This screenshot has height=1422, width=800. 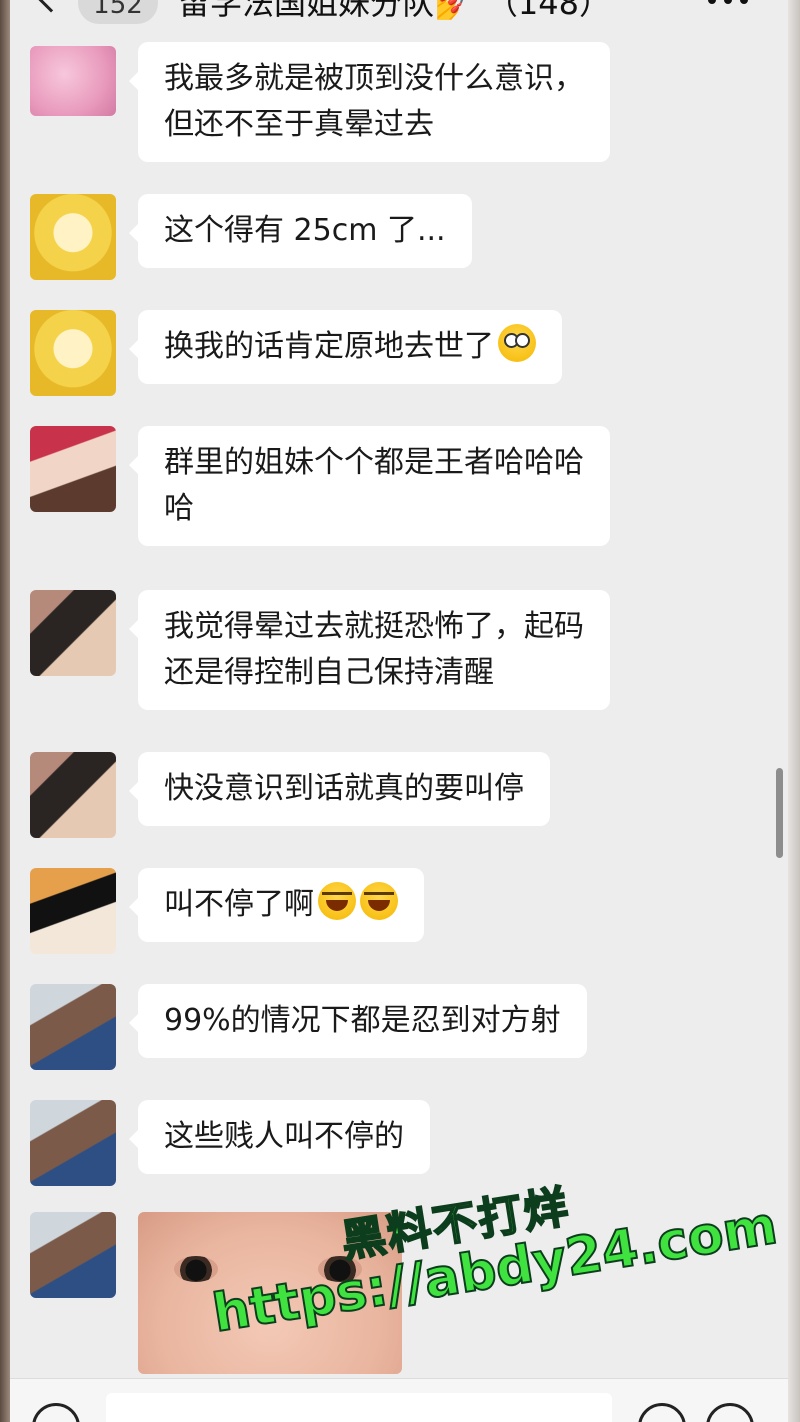 What do you see at coordinates (73, 469) in the screenshot?
I see `red-hat-girl-avatar` at bounding box center [73, 469].